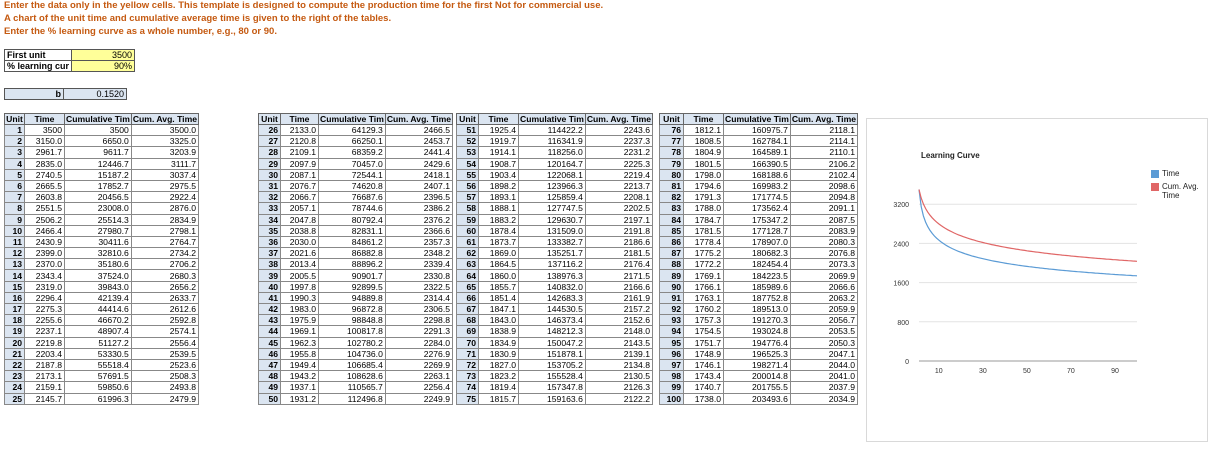  Describe the element at coordinates (14, 398) in the screenshot. I see `cell-unit: 25` at that location.